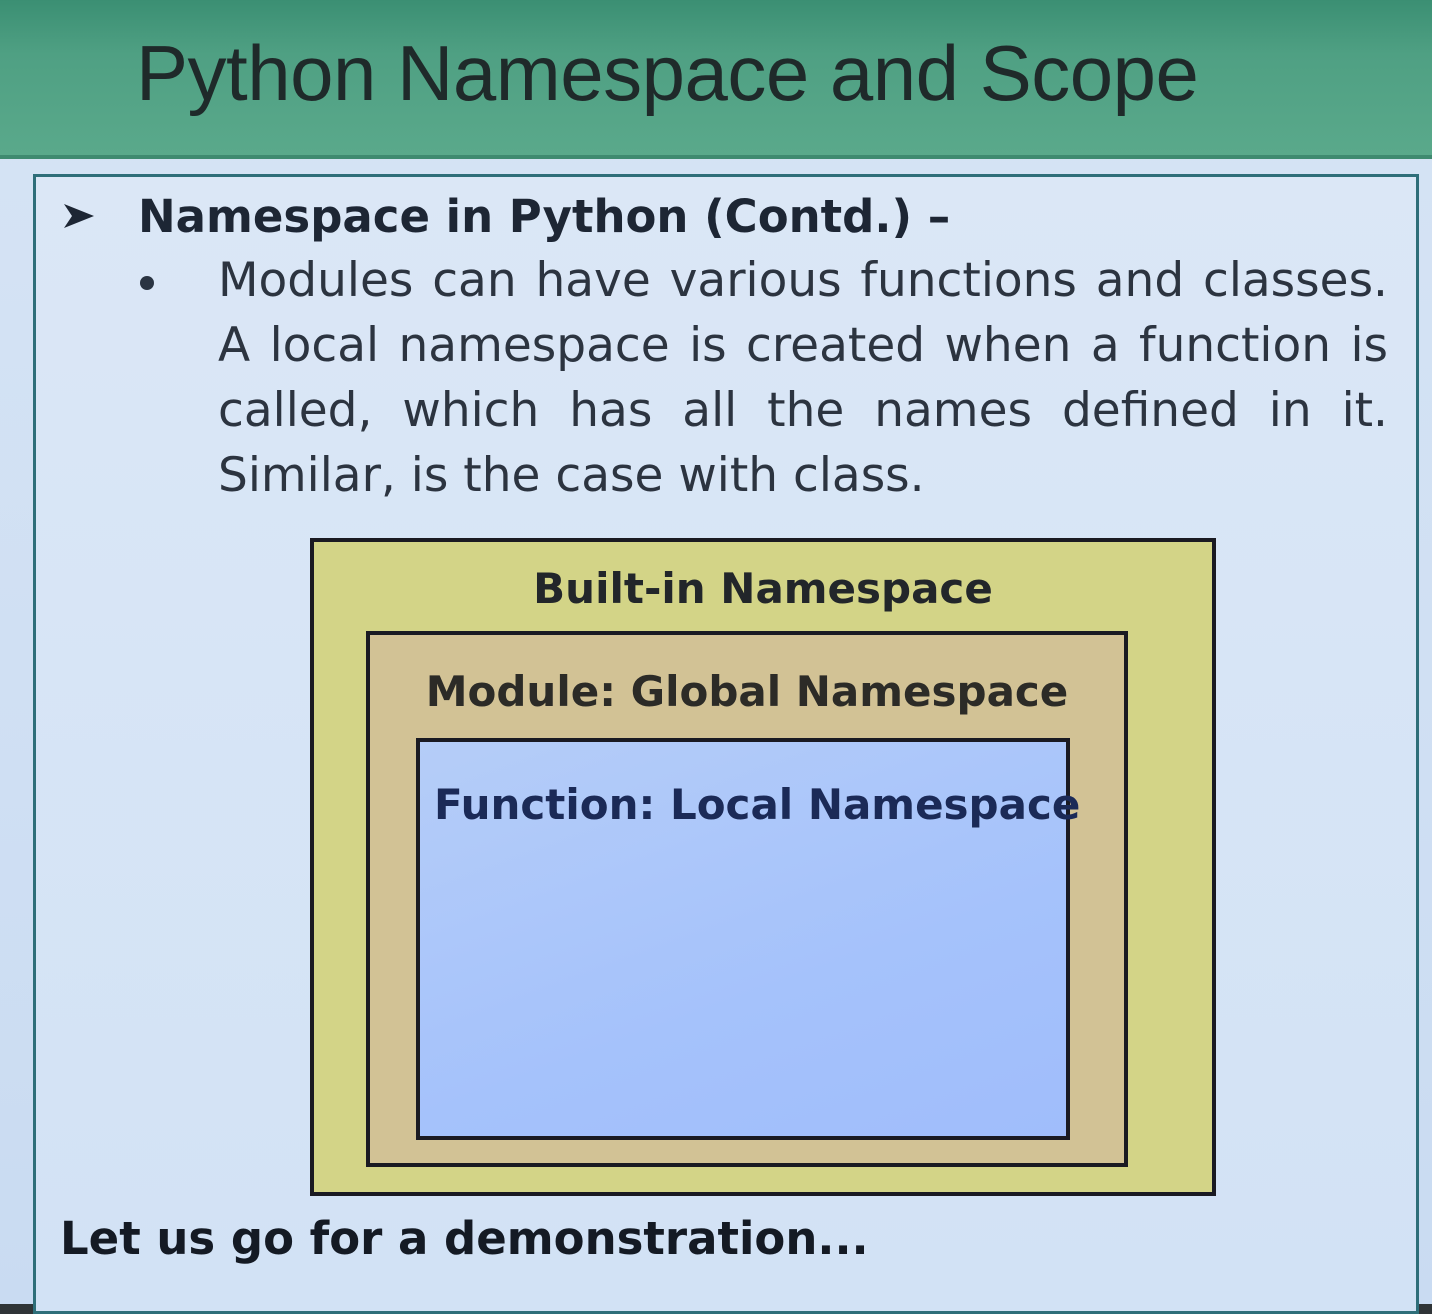  I want to click on builtin-namespace-label: Built-in Namespace, so click(763, 588).